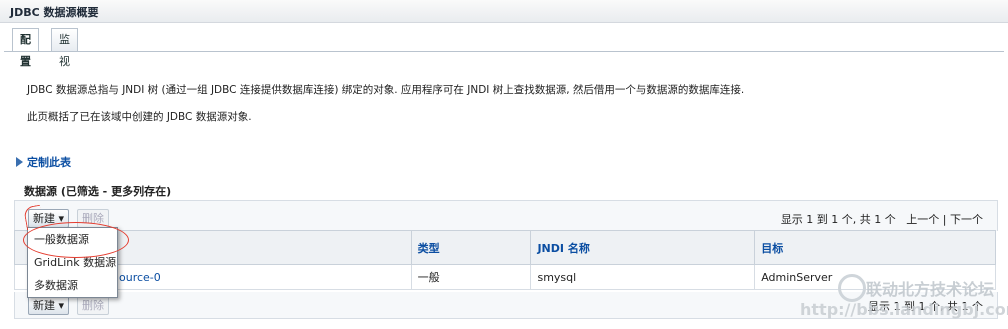  I want to click on new-button-label: 新建, so click(44, 218).